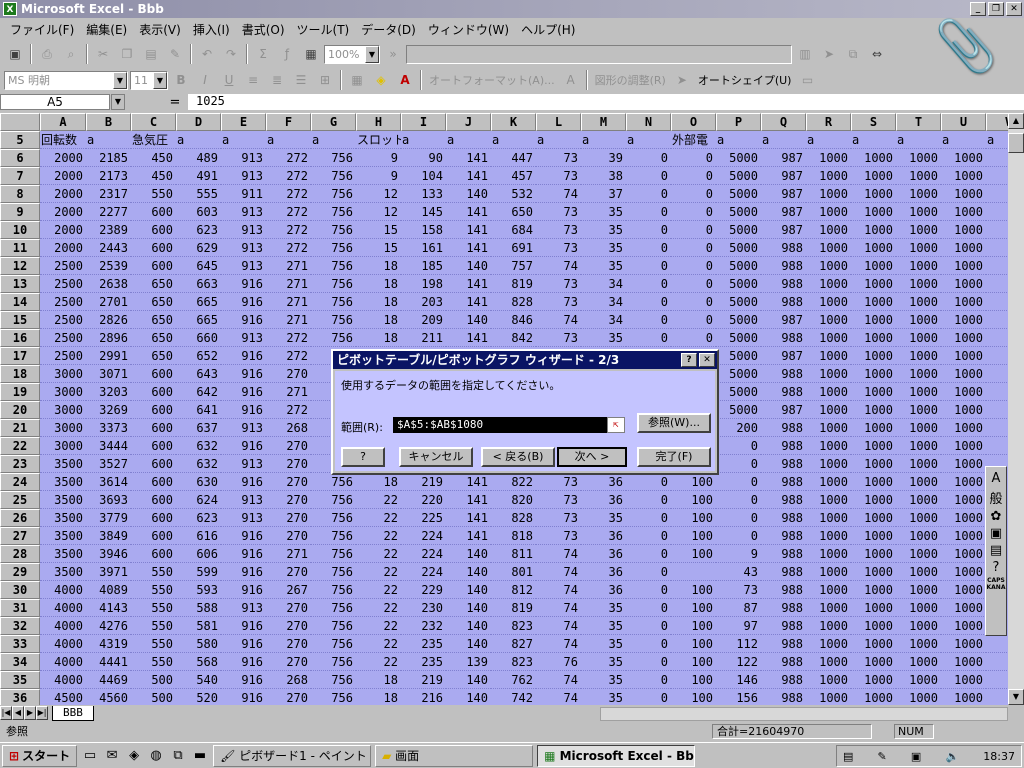 The image size is (1024, 768). Describe the element at coordinates (513, 176) in the screenshot. I see `cell: 457` at that location.